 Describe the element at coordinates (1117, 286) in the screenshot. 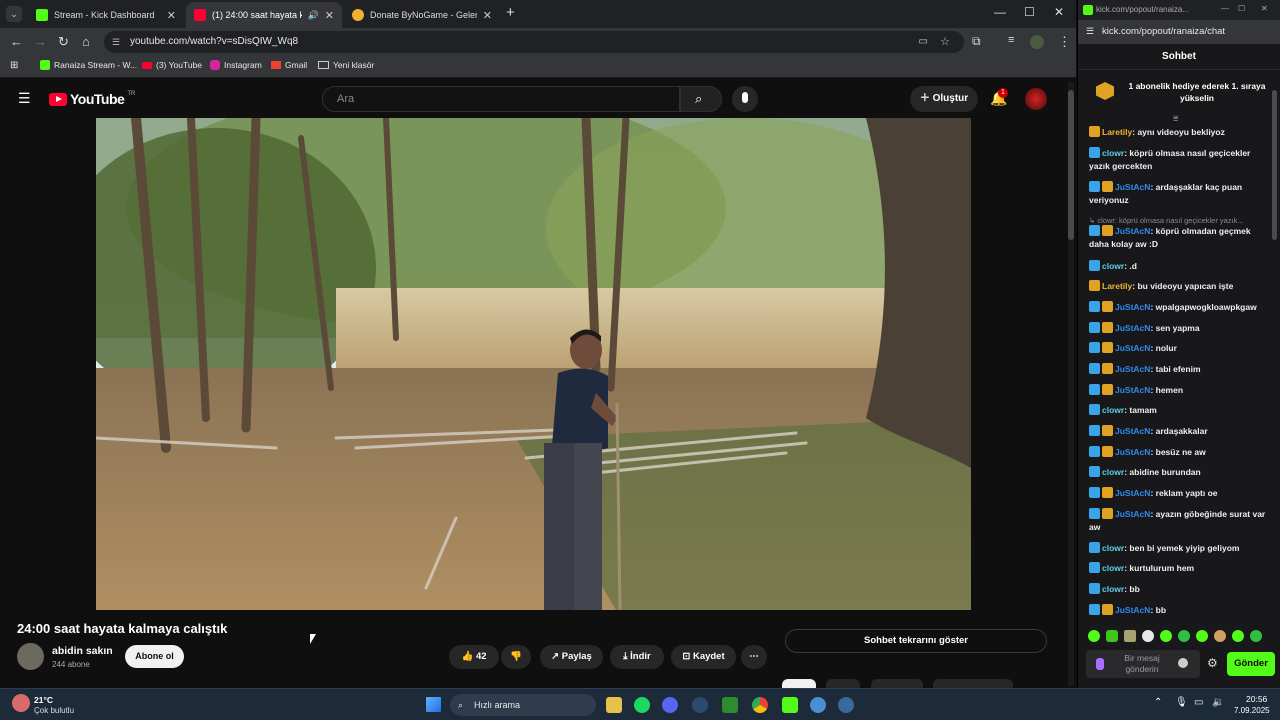

I see `chat-username: Laretily` at that location.